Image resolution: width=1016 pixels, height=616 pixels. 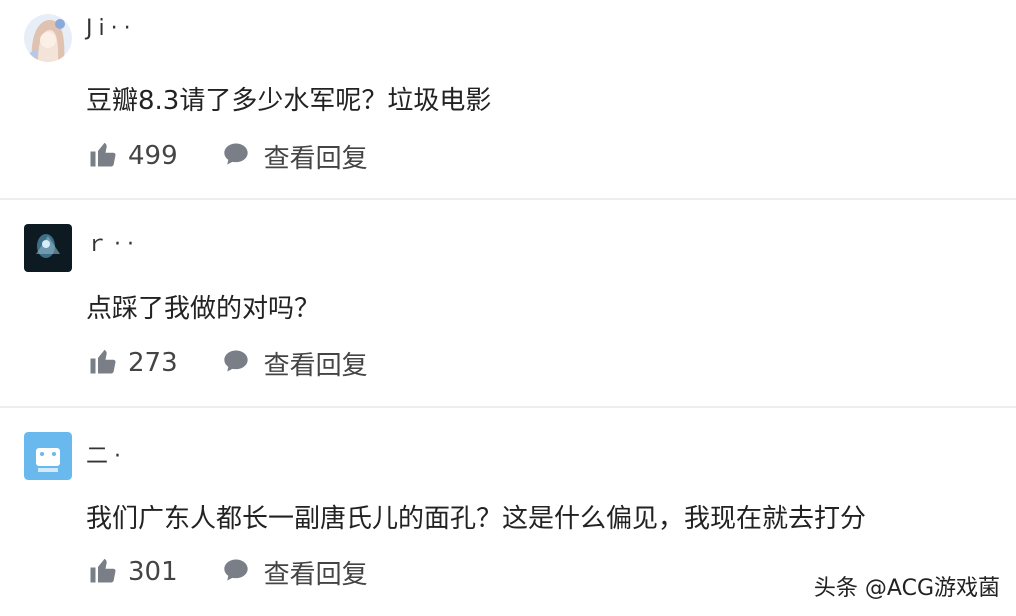 I want to click on like-count: 301, so click(x=153, y=572).